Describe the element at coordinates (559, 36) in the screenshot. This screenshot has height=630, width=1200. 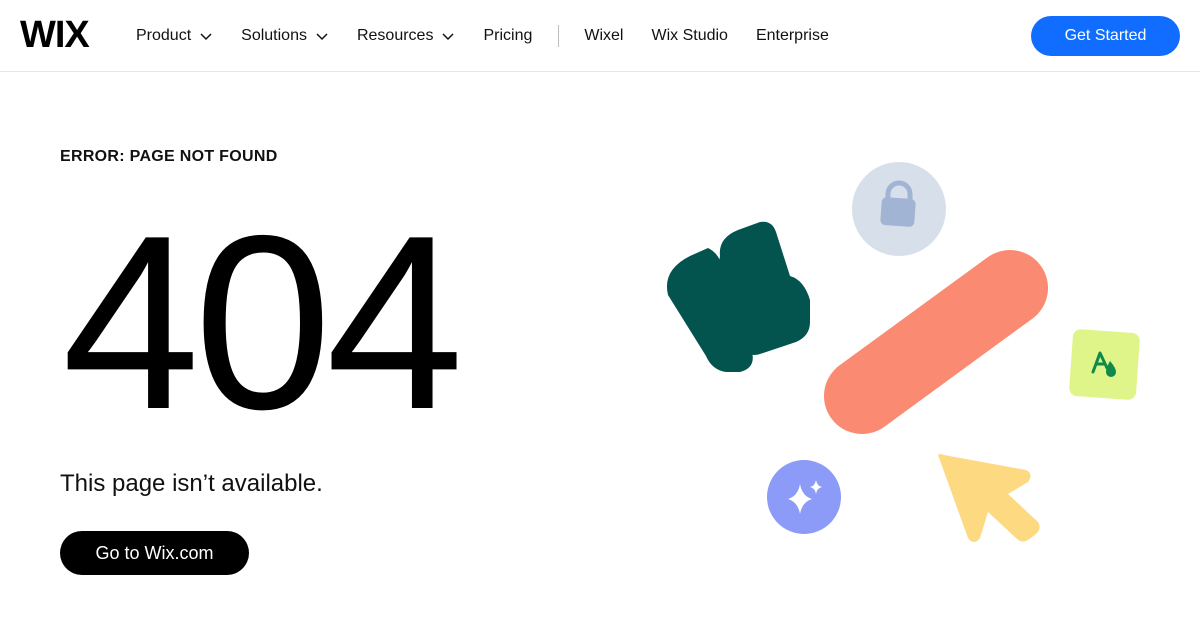
I see `nav-divider` at that location.